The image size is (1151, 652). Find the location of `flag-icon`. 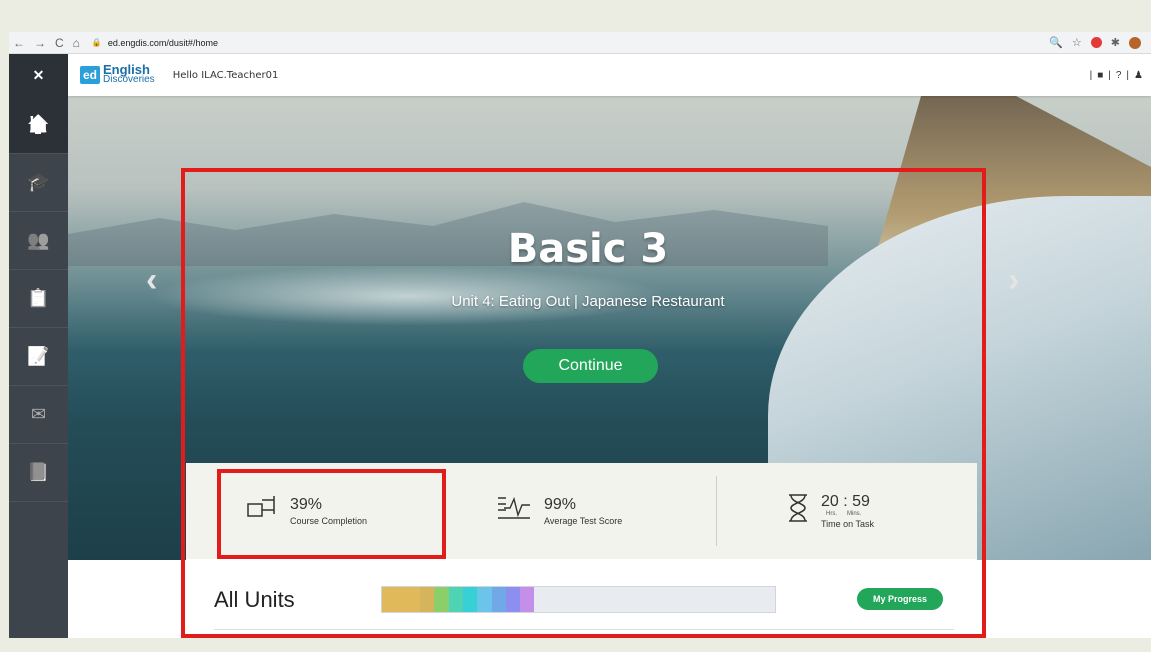

flag-icon is located at coordinates (262, 511).